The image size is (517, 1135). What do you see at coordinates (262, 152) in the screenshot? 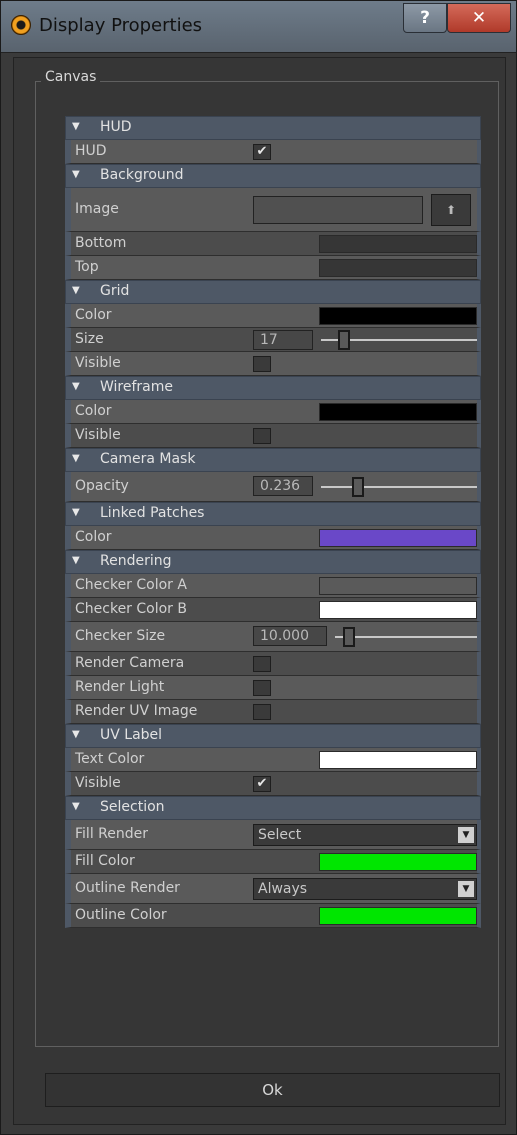
I see `hud-checkbox: ✔` at bounding box center [262, 152].